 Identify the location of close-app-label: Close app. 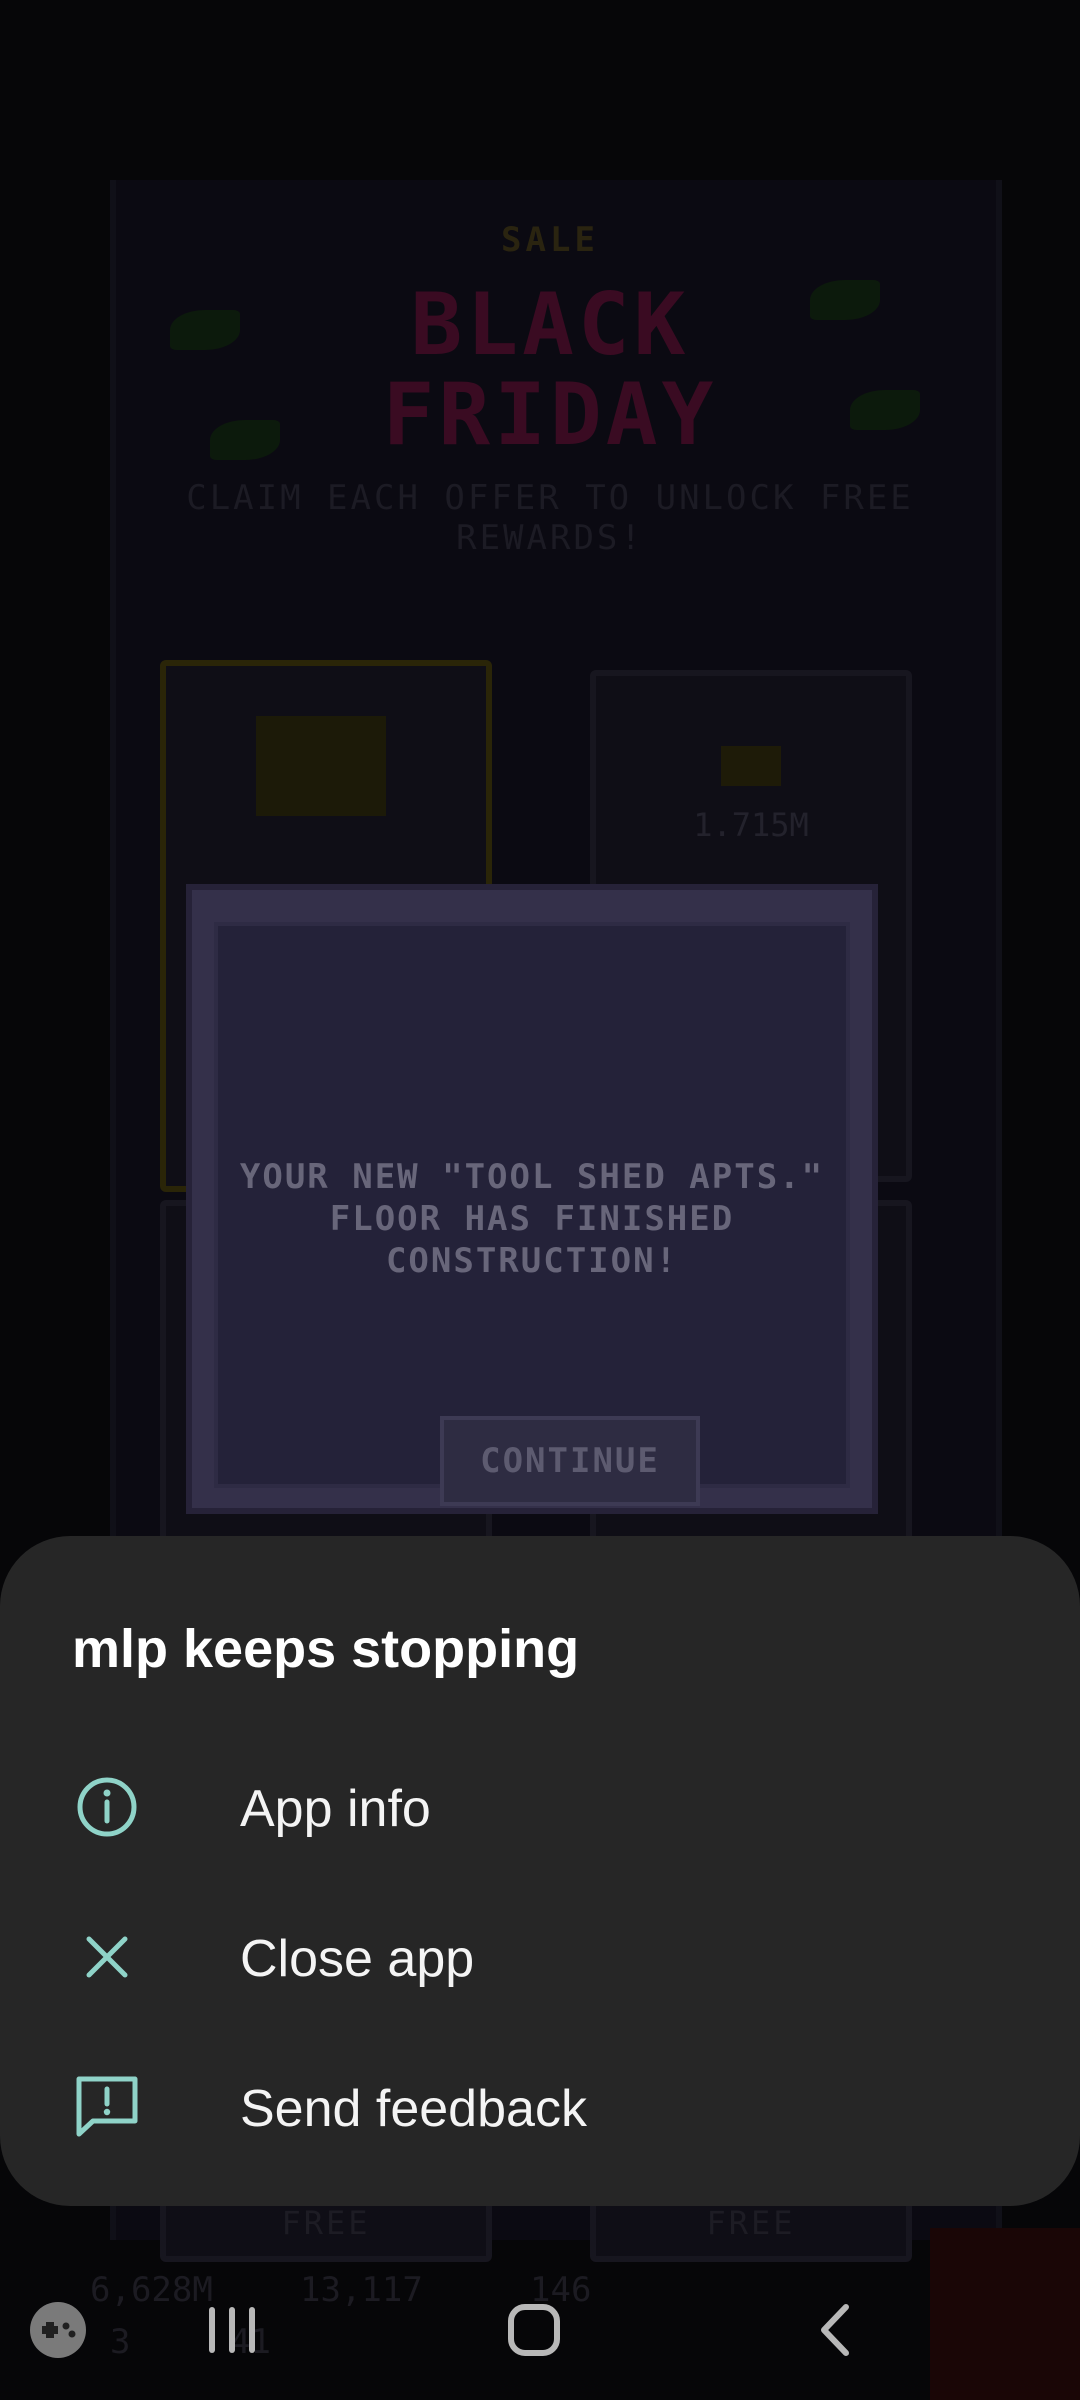
(357, 1959).